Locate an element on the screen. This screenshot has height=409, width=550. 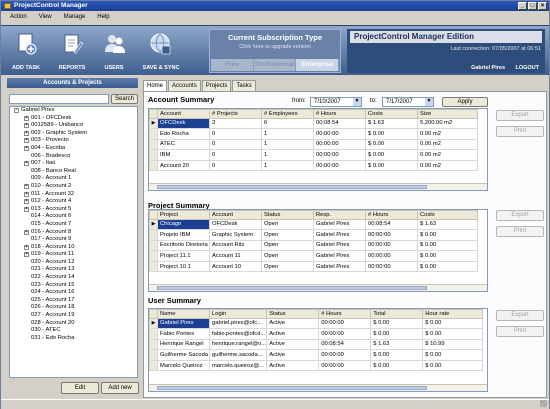
tree-item: 009 - Account 1 is located at coordinates (73, 179).